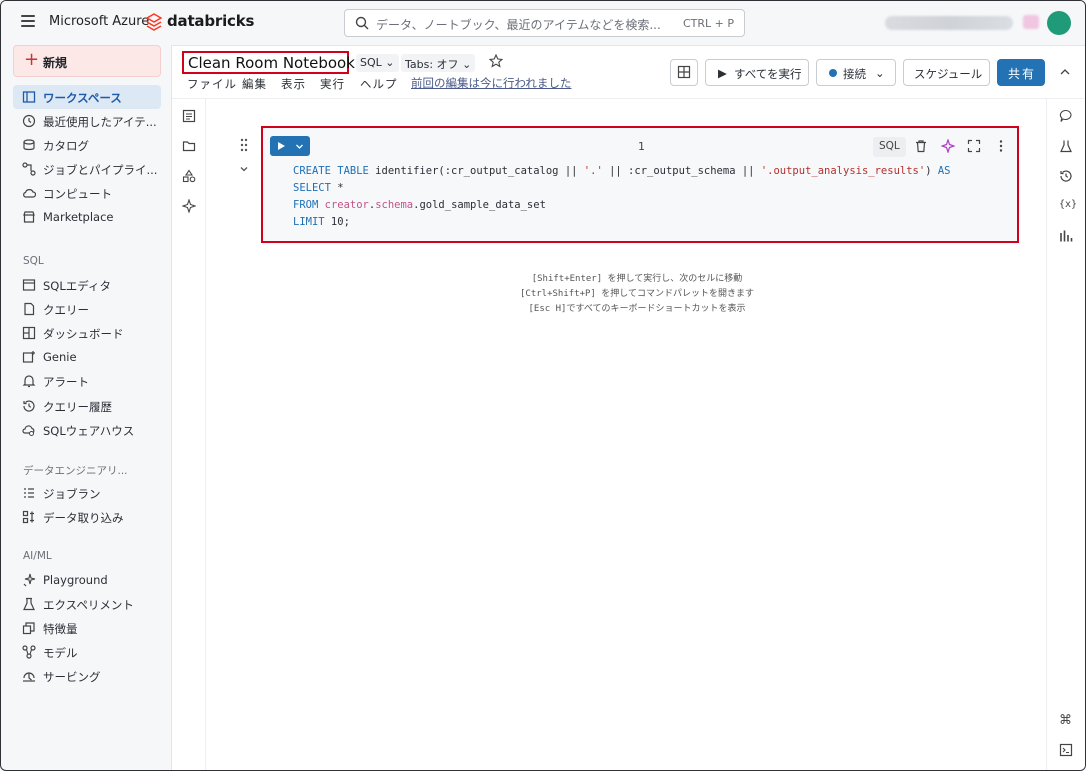 Image resolution: width=1086 pixels, height=771 pixels. I want to click on trash-icon, so click(921, 146).